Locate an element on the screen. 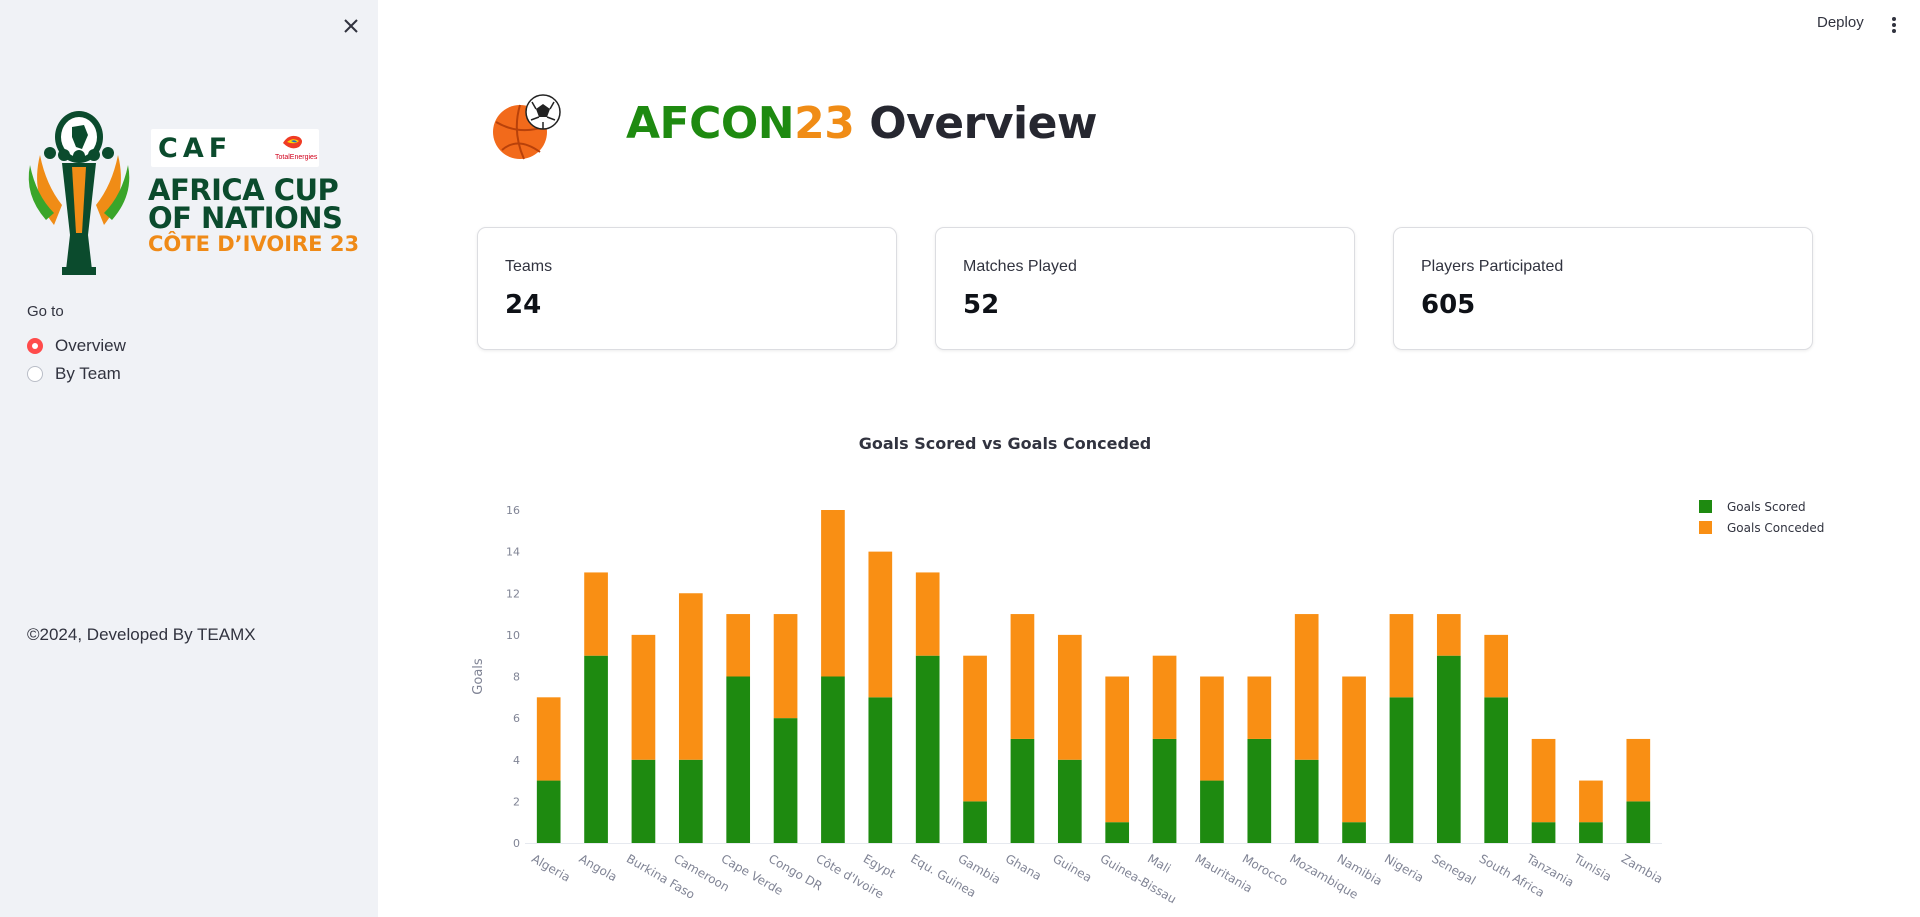 This screenshot has width=1920, height=917. chart-title: Goals Scored vs Goals Conceded is located at coordinates (1005, 443).